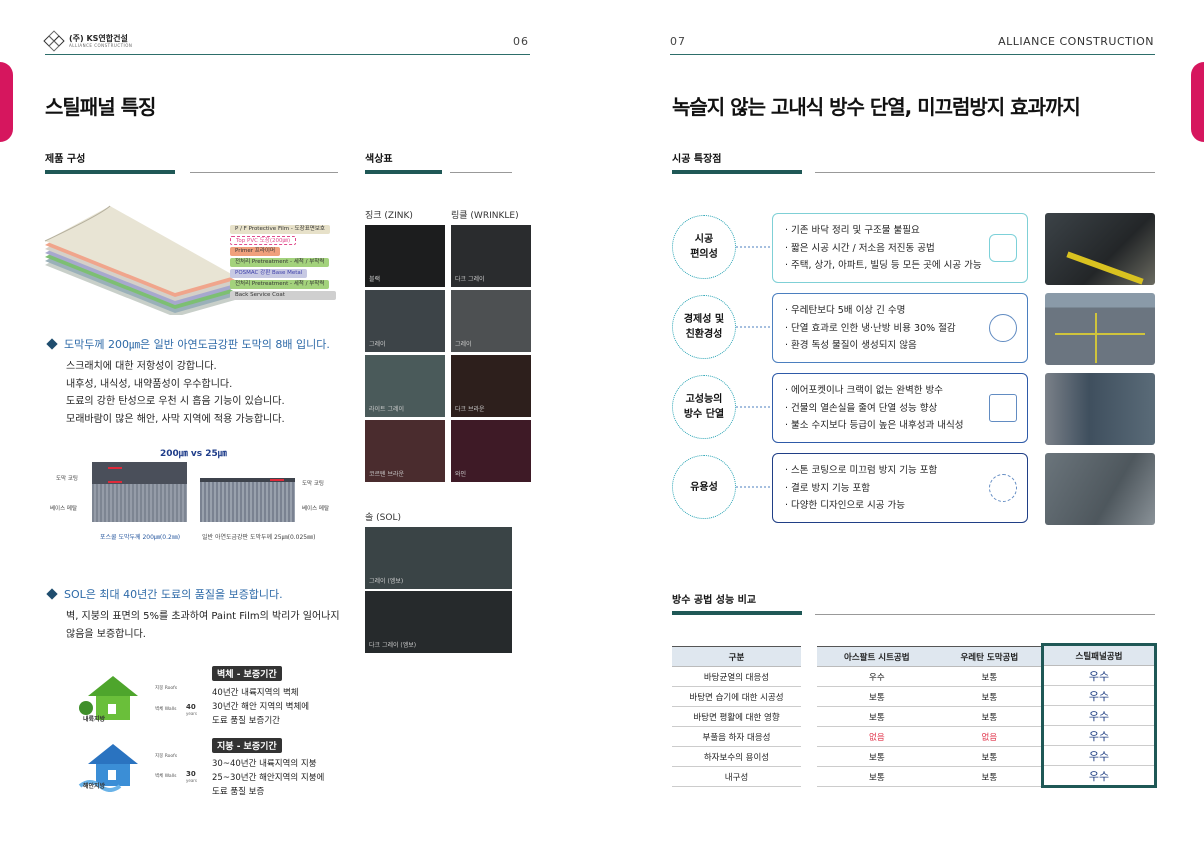 This screenshot has height=850, width=1204. I want to click on gear-hand-icon, so click(1003, 488).